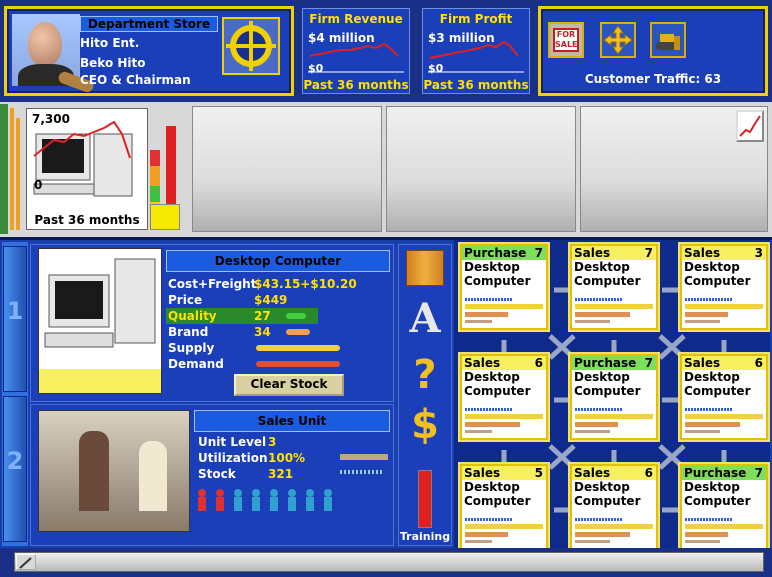  I want to click on profit-footer: Past 36 months, so click(476, 85).